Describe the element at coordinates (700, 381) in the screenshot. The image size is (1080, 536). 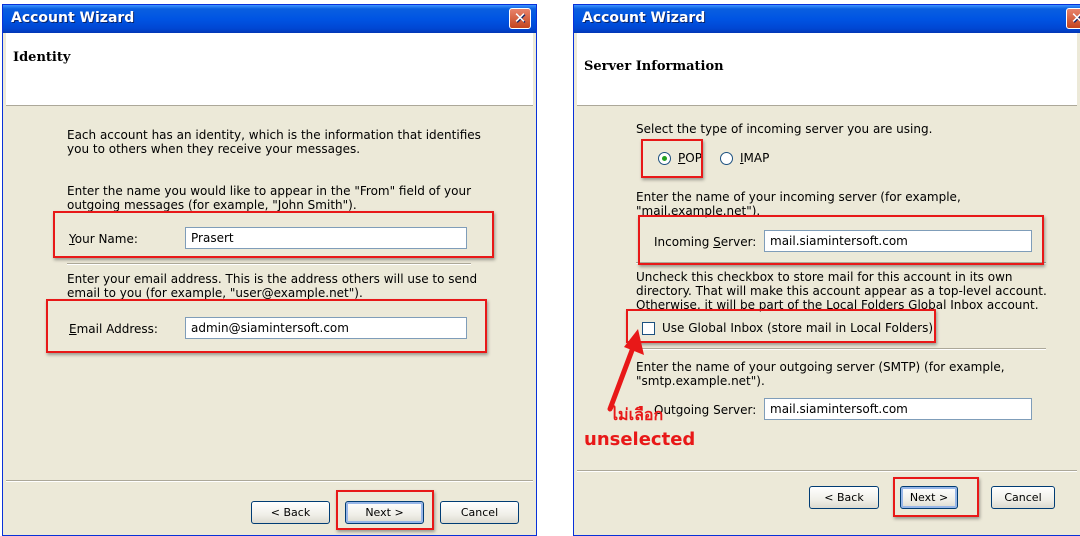
I see `outgoing-prompt-line2: "smtp.example.net").` at that location.